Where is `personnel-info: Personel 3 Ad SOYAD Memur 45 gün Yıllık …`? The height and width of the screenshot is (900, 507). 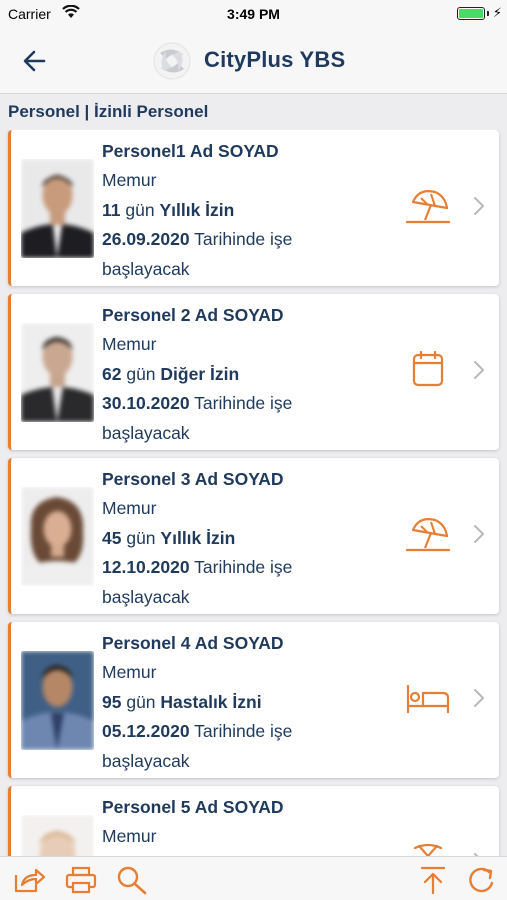 personnel-info: Personel 3 Ad SOYAD Memur 45 gün Yıllık … is located at coordinates (197, 538).